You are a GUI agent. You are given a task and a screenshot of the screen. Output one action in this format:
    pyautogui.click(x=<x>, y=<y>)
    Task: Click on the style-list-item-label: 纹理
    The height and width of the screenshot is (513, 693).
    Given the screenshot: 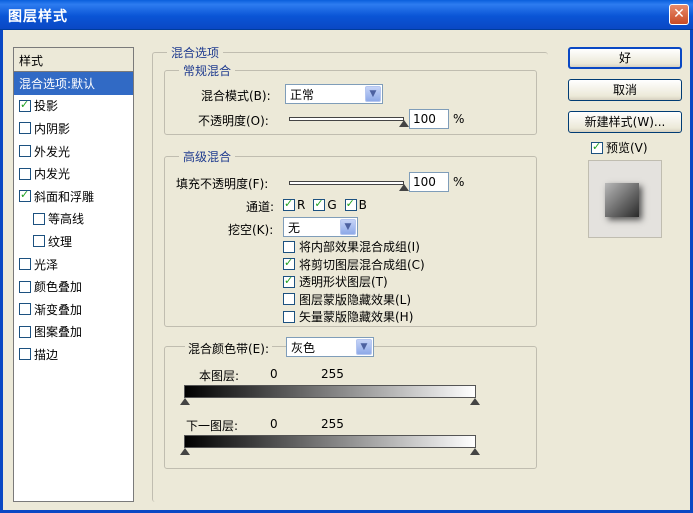 What is the action you would take?
    pyautogui.click(x=60, y=241)
    